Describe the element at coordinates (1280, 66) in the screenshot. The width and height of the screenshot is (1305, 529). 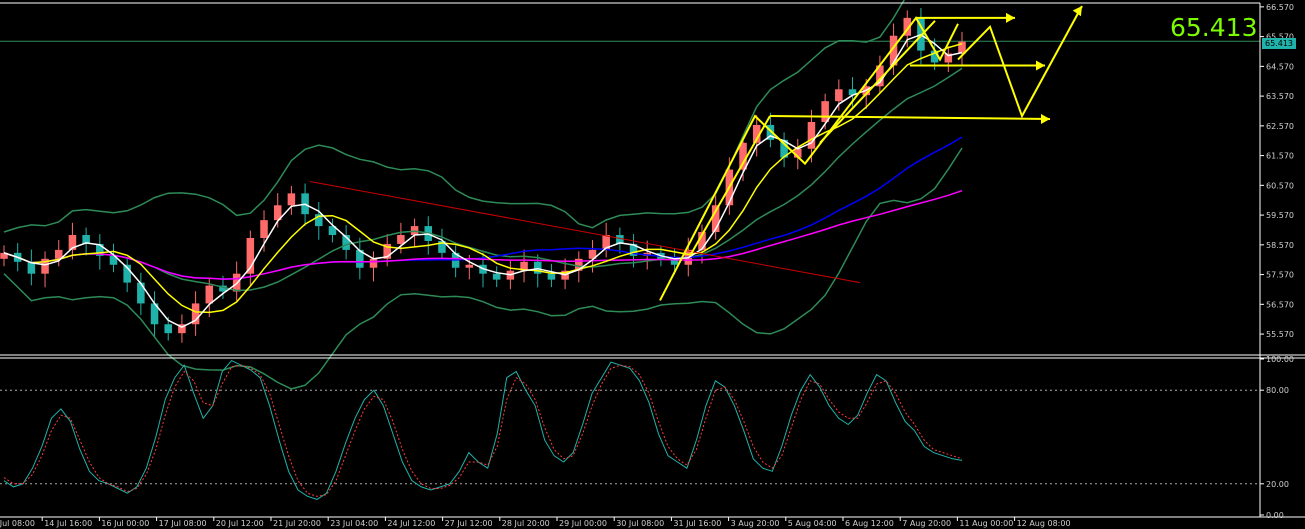
I see `price-tick-label: 64.570` at that location.